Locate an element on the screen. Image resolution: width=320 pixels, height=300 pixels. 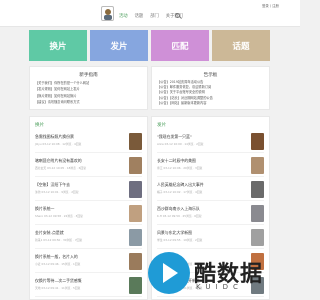
post-meta: 新来1 03-12 09:50 · 30浏览 · 7回复 is located at coordinates (59, 240).